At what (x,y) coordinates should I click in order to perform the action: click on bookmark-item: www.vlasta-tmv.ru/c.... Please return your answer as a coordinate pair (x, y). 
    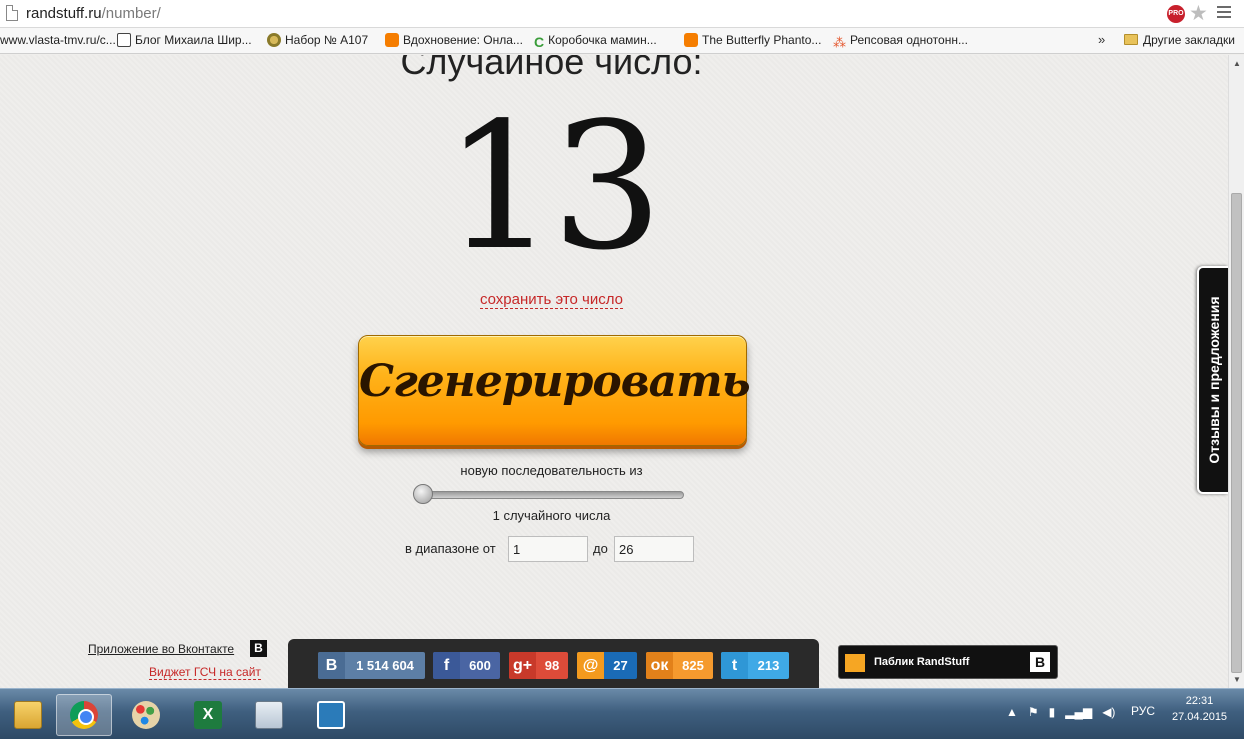
    Looking at the image, I should click on (58, 40).